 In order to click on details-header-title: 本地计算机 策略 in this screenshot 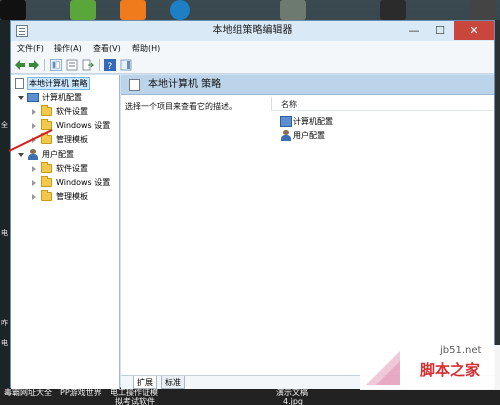, I will do `click(185, 84)`.